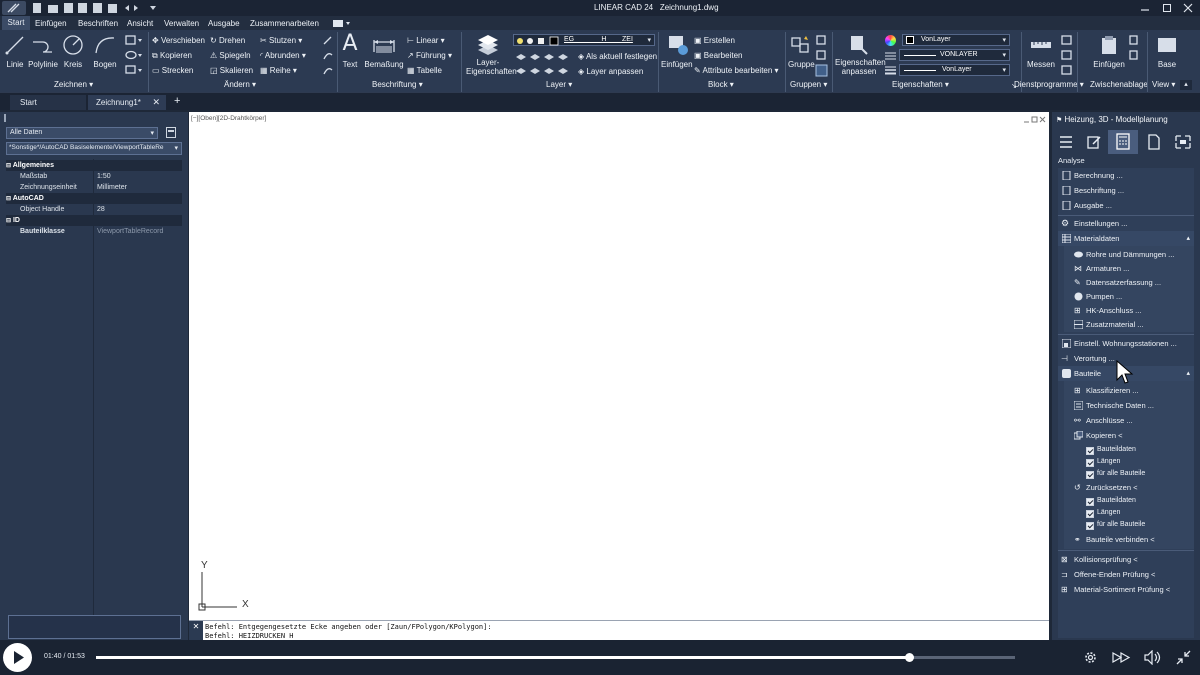 This screenshot has height=675, width=1200. I want to click on strecken-button: ▭ Strecken, so click(172, 70).